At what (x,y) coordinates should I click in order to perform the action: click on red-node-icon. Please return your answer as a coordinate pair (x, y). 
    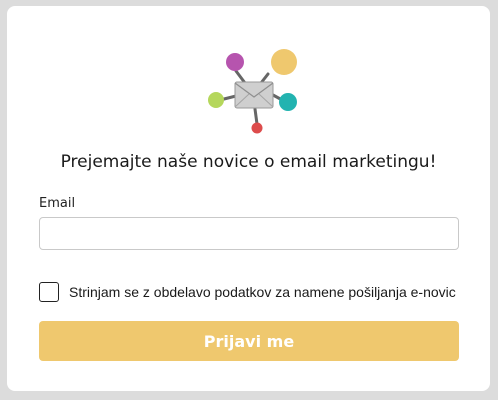
    Looking at the image, I should click on (257, 128).